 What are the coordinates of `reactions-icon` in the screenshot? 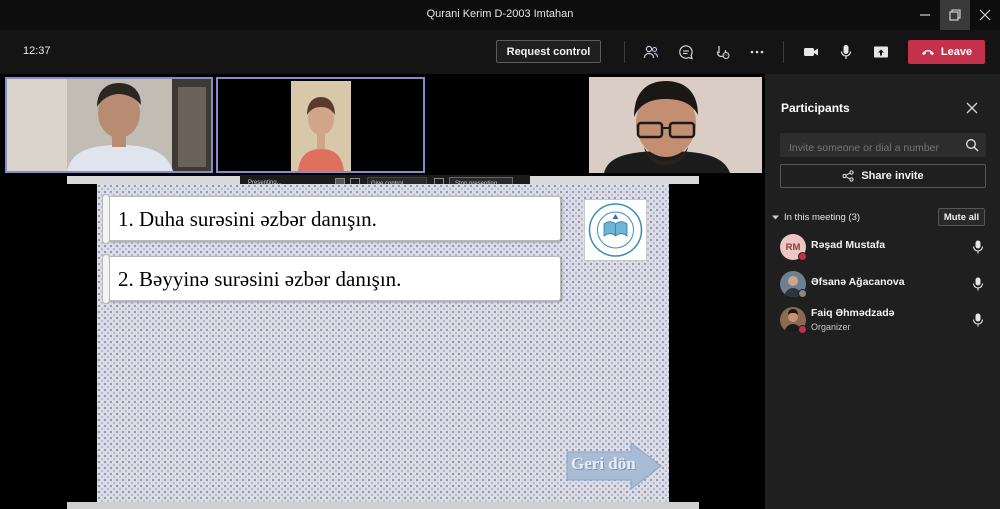 It's located at (722, 52).